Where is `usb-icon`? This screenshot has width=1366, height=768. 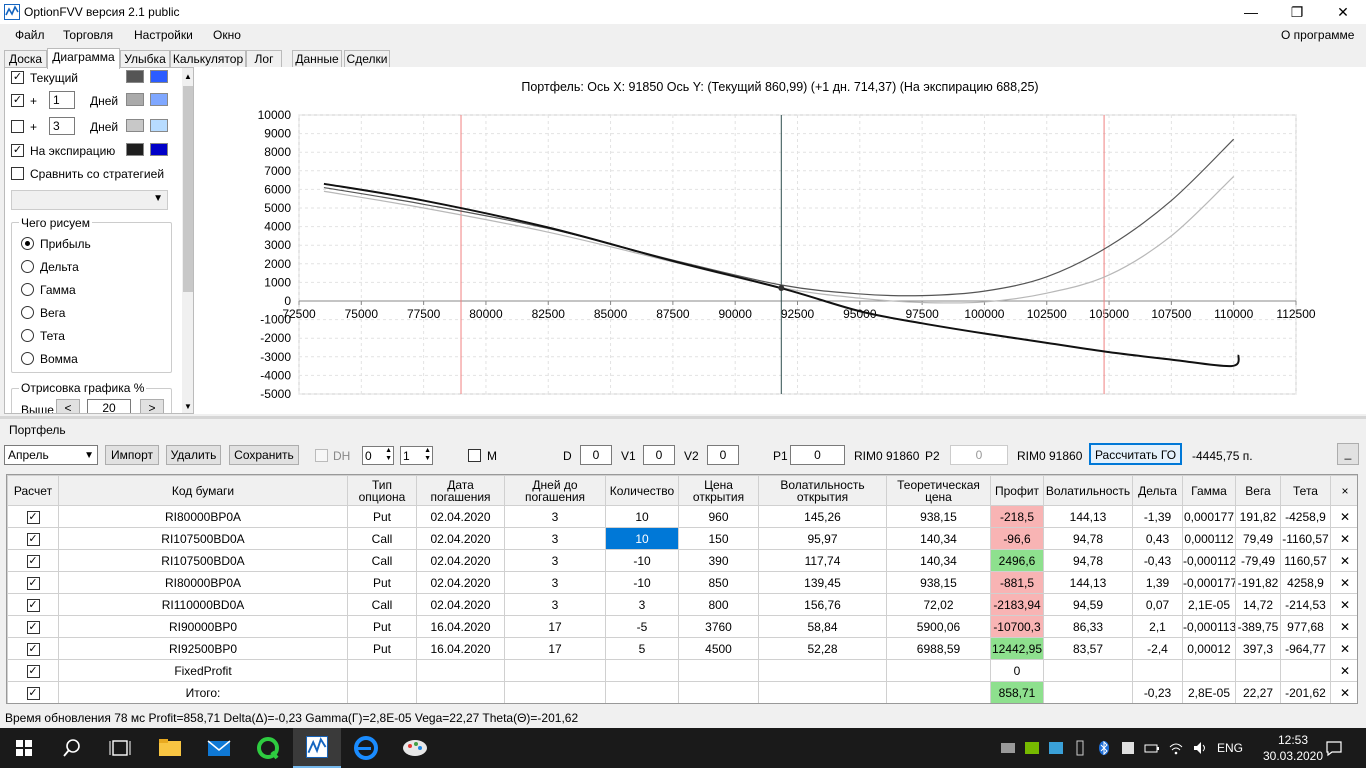
usb-icon is located at coordinates (1080, 748).